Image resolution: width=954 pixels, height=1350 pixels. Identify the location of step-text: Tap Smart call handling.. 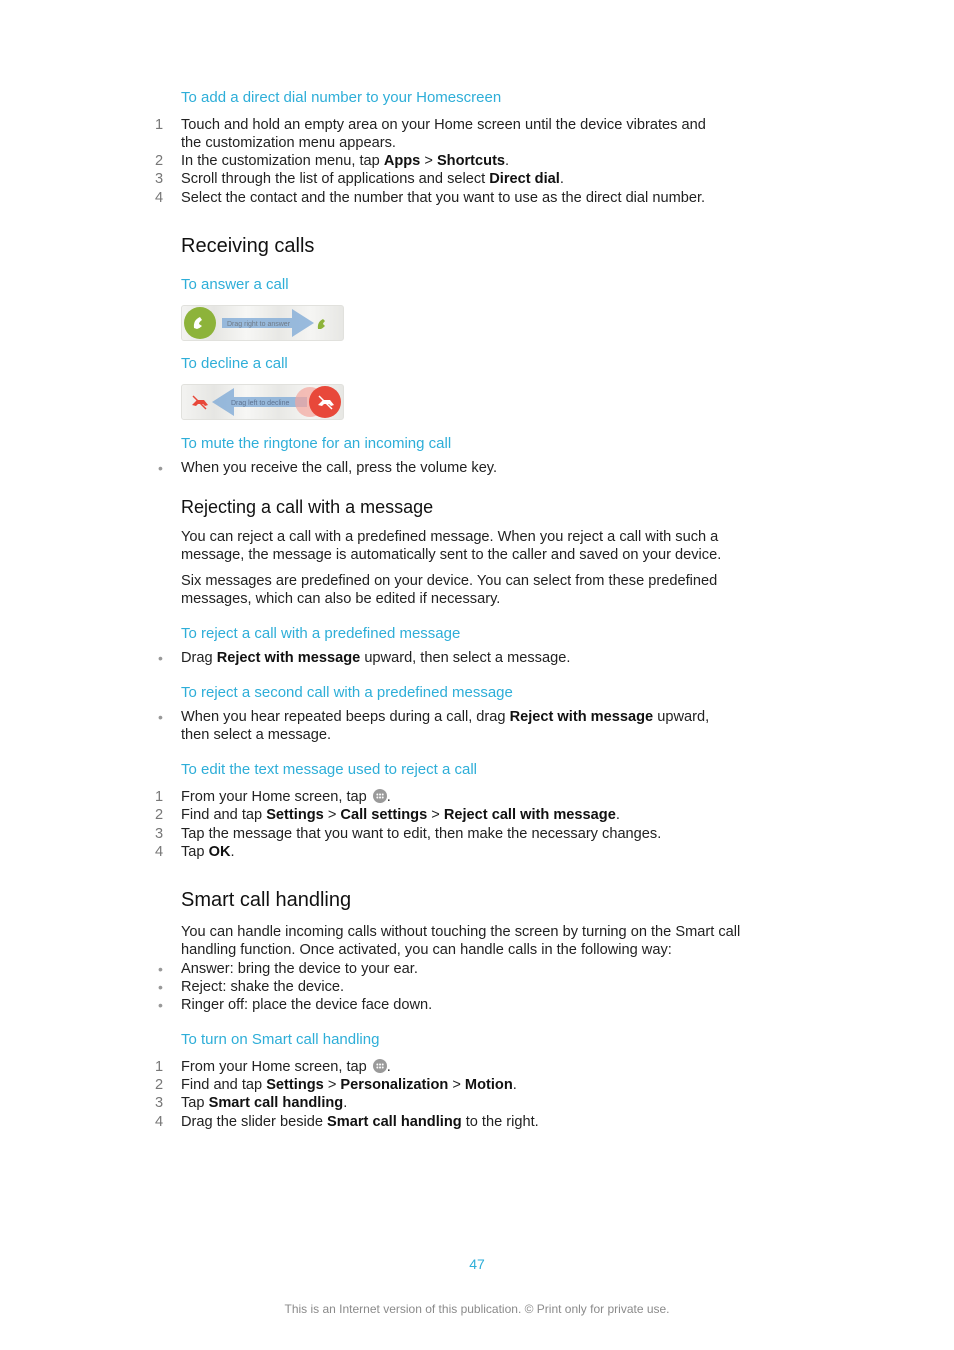
(264, 1103).